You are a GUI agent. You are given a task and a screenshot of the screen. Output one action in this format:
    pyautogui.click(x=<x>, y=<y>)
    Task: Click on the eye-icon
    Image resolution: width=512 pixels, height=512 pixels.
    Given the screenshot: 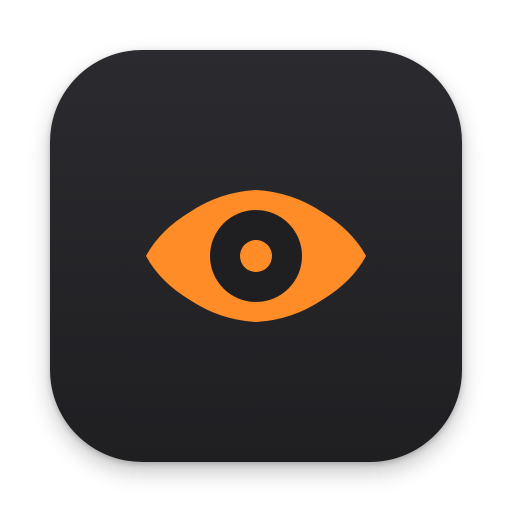 What is the action you would take?
    pyautogui.click(x=256, y=256)
    